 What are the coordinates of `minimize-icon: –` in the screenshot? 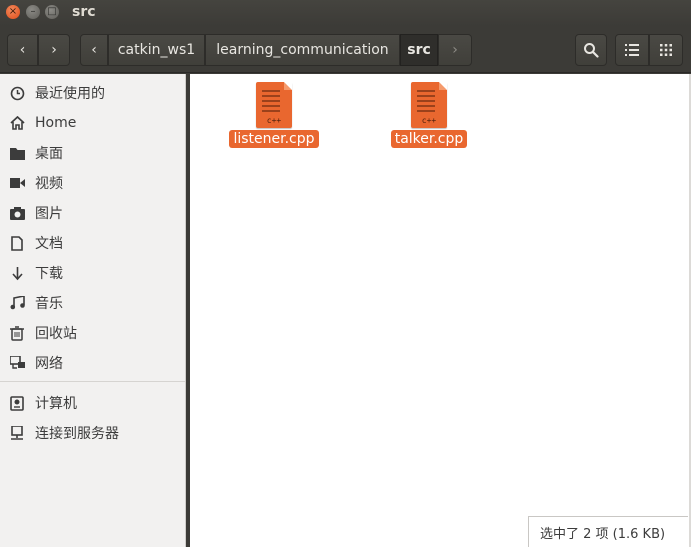 It's located at (33, 11).